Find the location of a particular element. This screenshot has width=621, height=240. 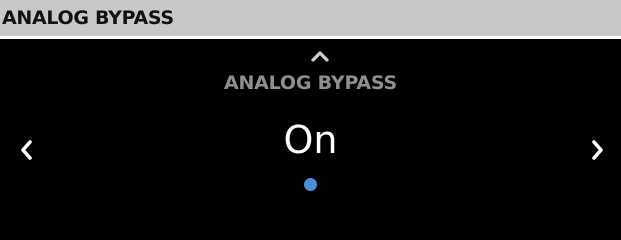

parameter-label: ANALOG BYPASS is located at coordinates (310, 83).